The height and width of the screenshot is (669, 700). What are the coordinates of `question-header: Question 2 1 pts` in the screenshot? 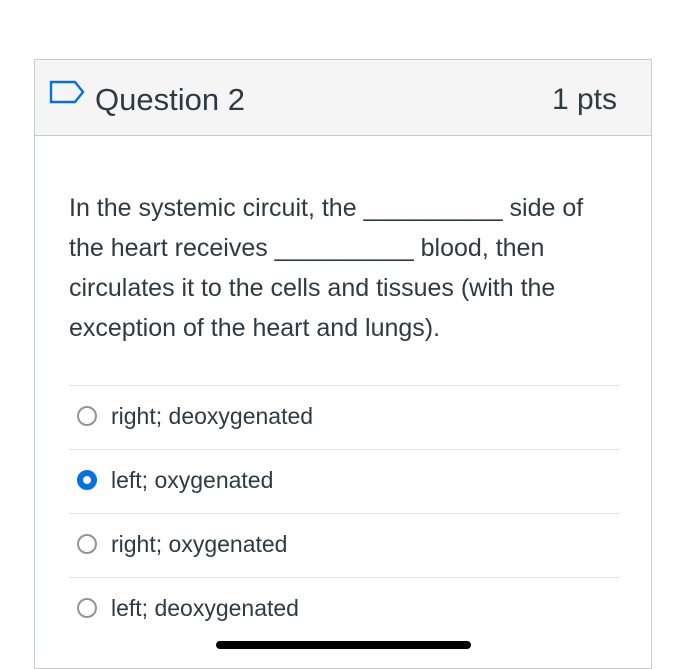 It's located at (343, 98).